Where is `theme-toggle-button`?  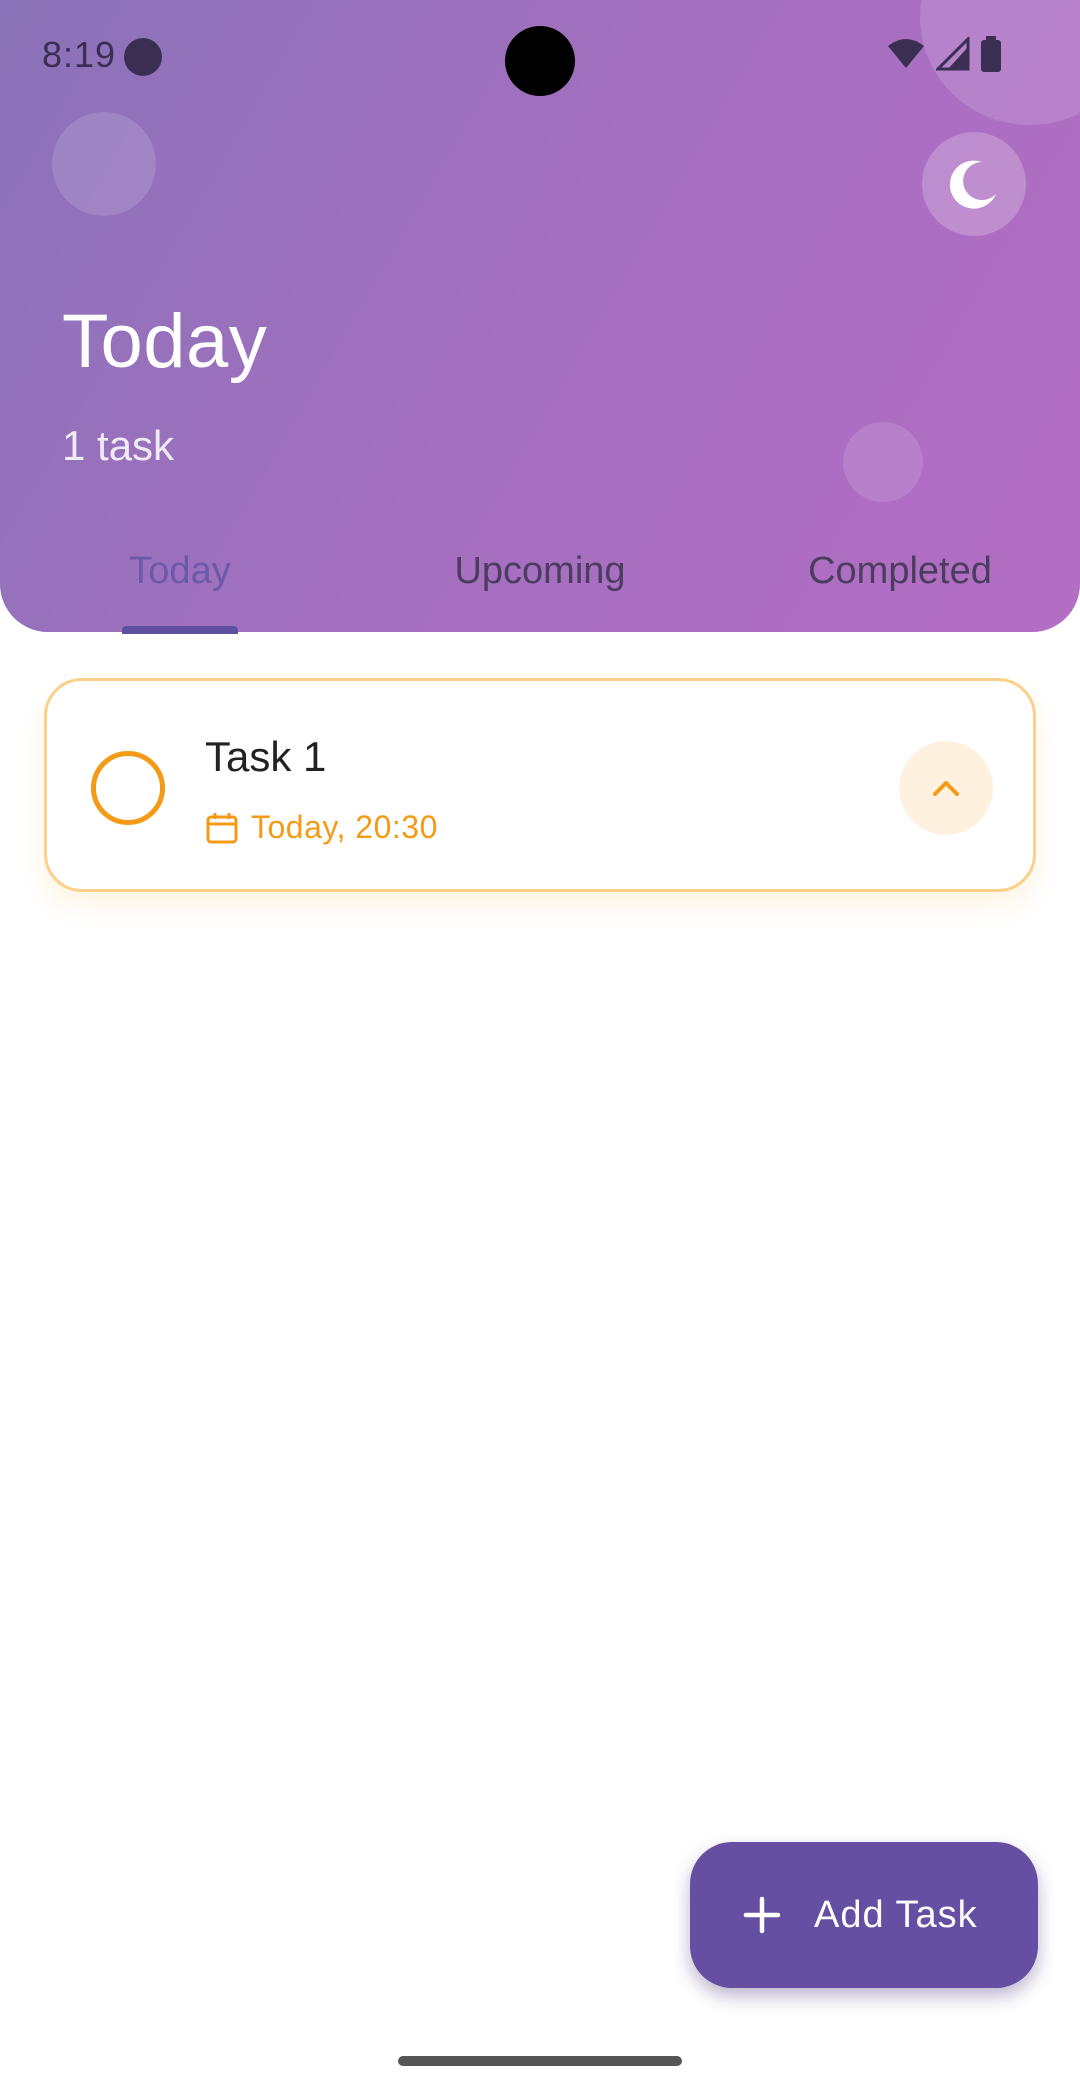
theme-toggle-button is located at coordinates (974, 184).